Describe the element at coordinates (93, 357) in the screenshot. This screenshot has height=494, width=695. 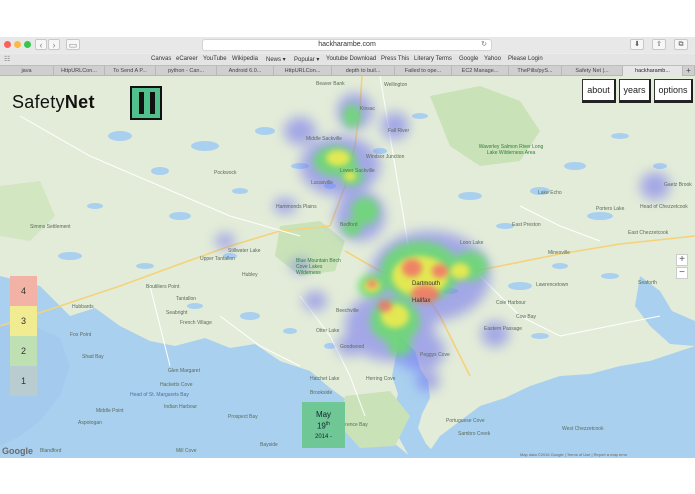
I see `place-label: Shad Bay` at that location.